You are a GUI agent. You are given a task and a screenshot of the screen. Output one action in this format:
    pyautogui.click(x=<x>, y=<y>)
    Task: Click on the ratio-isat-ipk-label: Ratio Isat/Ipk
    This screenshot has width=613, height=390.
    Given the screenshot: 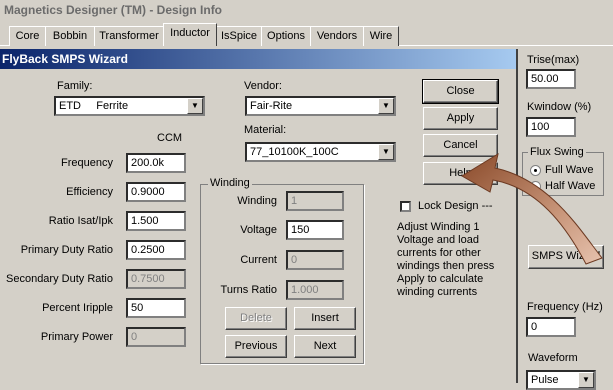 What is the action you would take?
    pyautogui.click(x=80, y=221)
    